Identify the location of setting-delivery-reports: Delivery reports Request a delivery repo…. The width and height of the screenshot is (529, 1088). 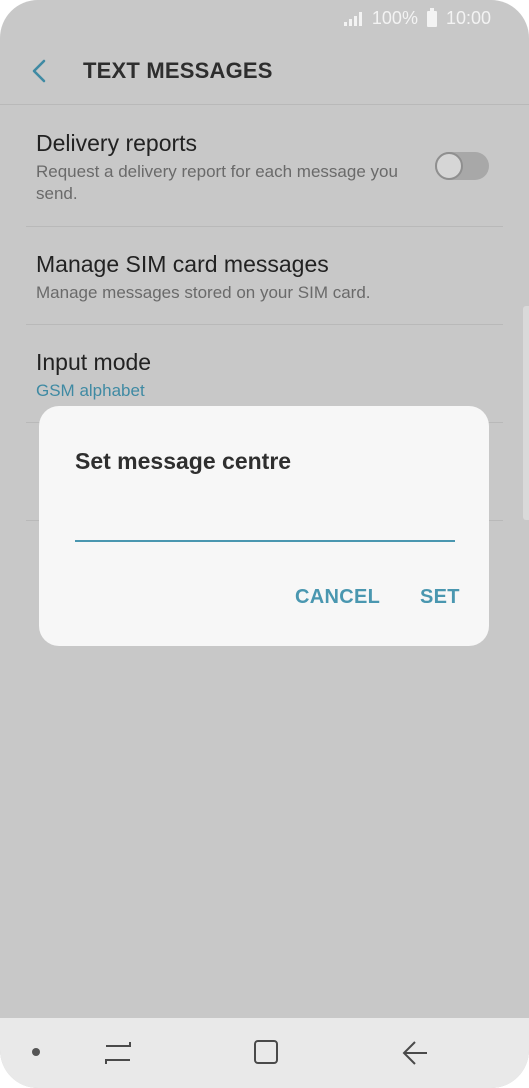
(222, 167).